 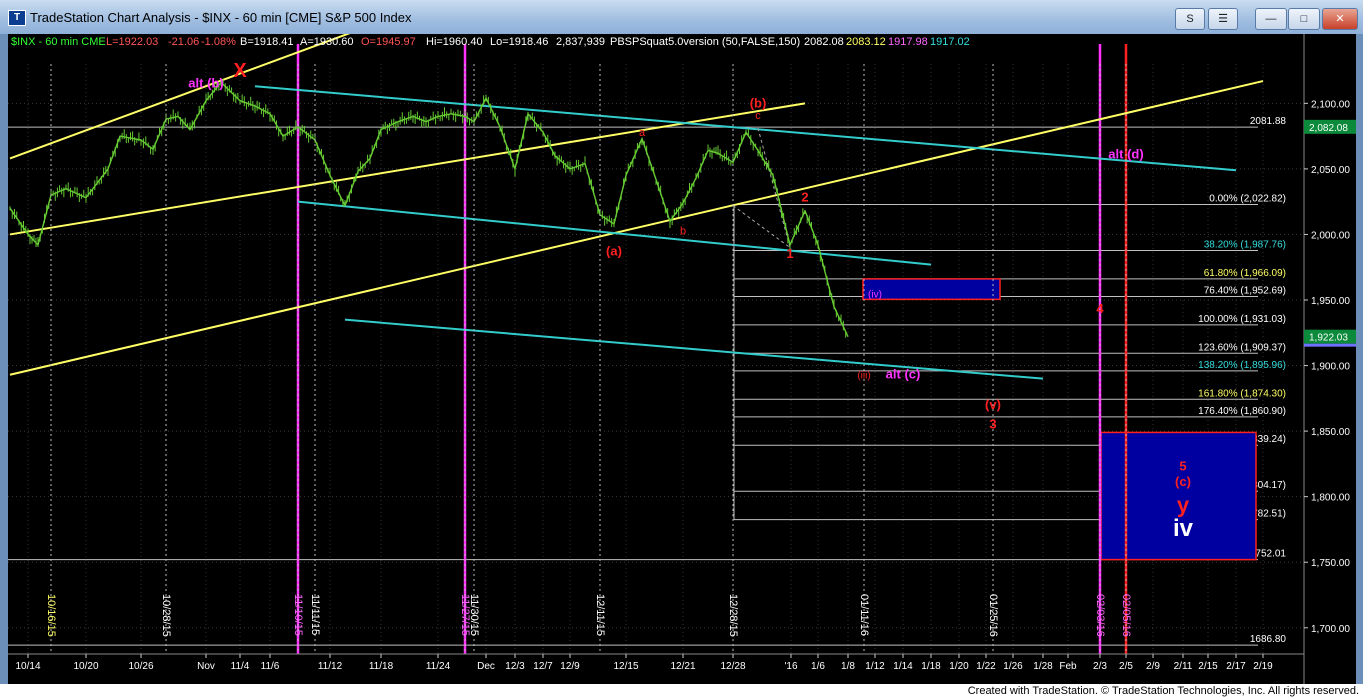 What do you see at coordinates (1100, 308) in the screenshot?
I see `wave-label: 4` at bounding box center [1100, 308].